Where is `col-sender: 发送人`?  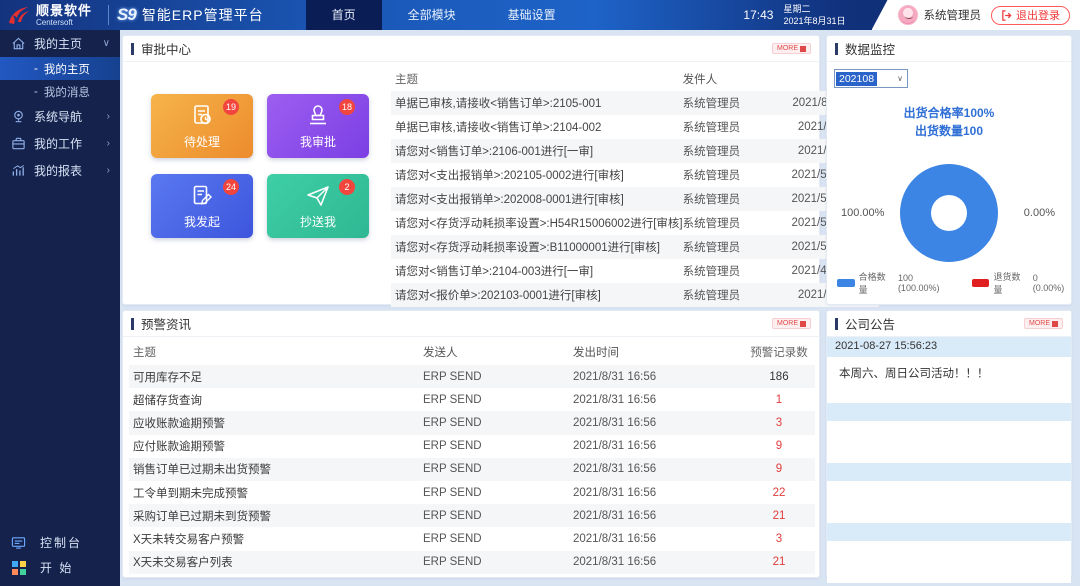 col-sender: 发送人 is located at coordinates (440, 353).